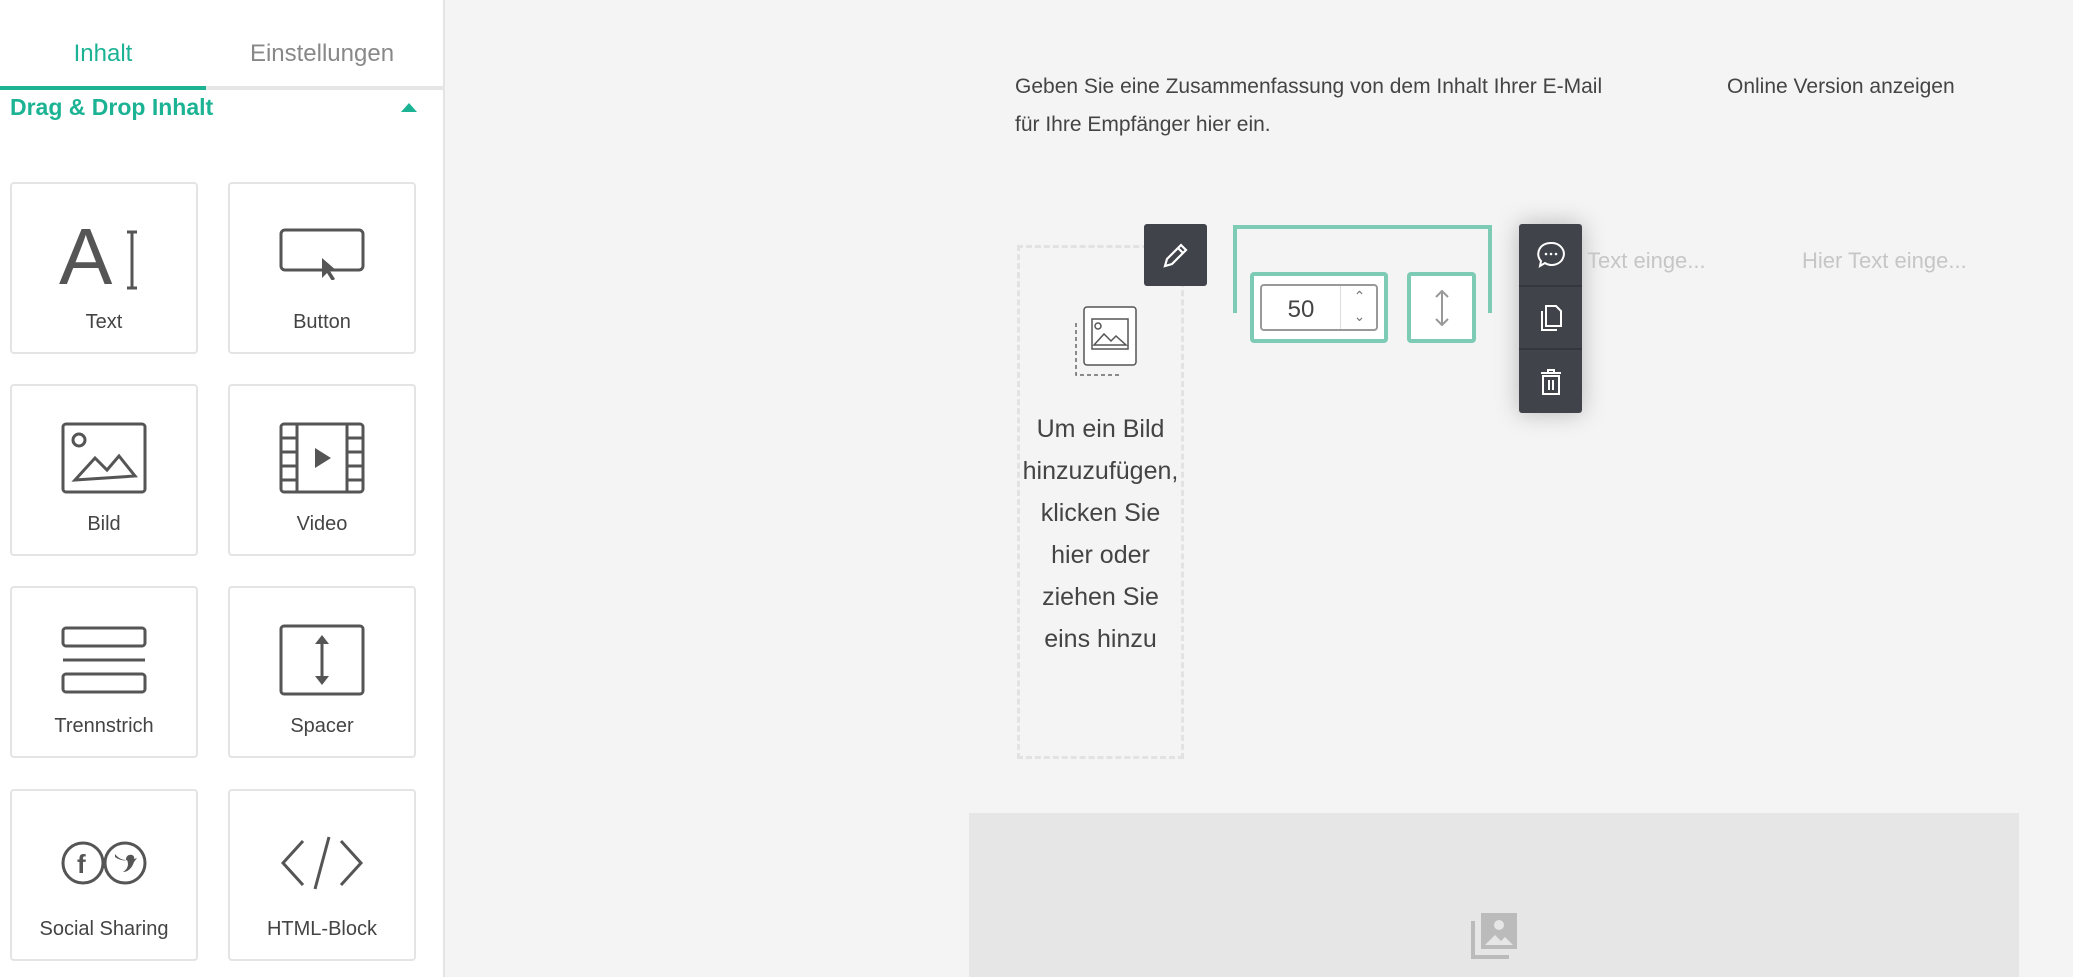  What do you see at coordinates (322, 863) in the screenshot?
I see `code-icon` at bounding box center [322, 863].